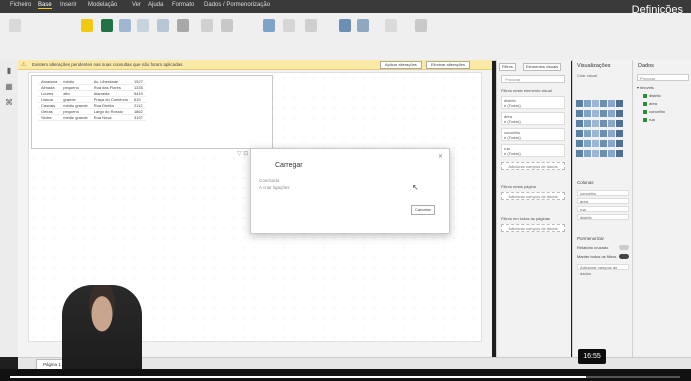 This screenshot has width=691, height=381. What do you see at coordinates (107, 29) in the screenshot?
I see `excel-button` at bounding box center [107, 29].